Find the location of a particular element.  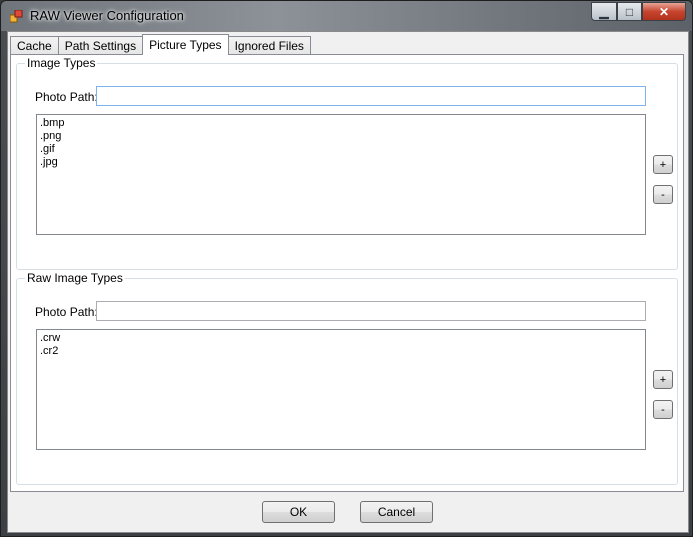

raw-image-types-legend: Raw Image Types is located at coordinates (75, 278).